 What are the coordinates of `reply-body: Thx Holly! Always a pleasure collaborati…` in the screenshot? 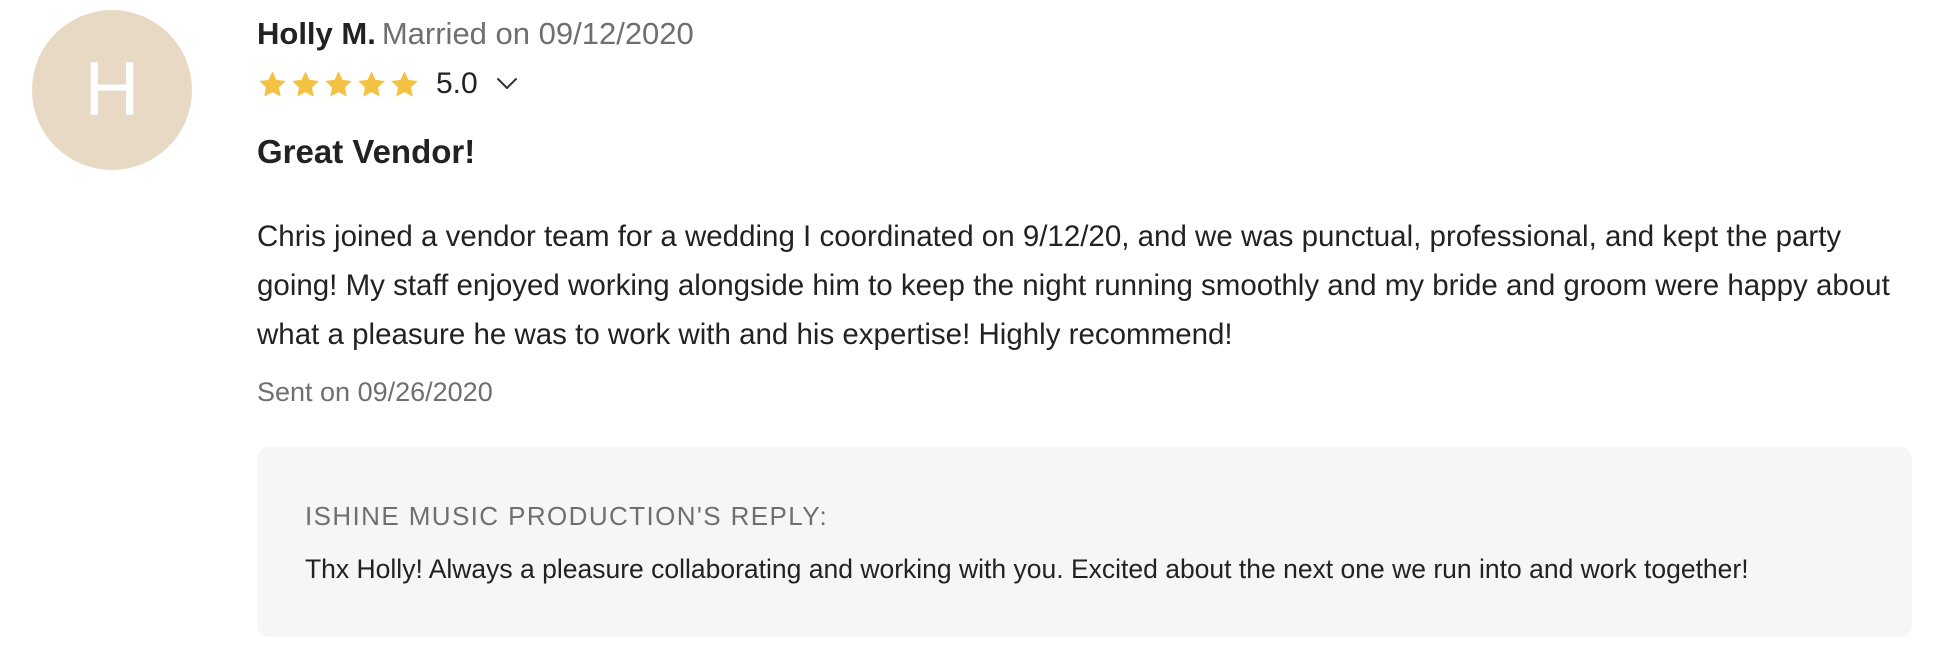 It's located at (1027, 569).